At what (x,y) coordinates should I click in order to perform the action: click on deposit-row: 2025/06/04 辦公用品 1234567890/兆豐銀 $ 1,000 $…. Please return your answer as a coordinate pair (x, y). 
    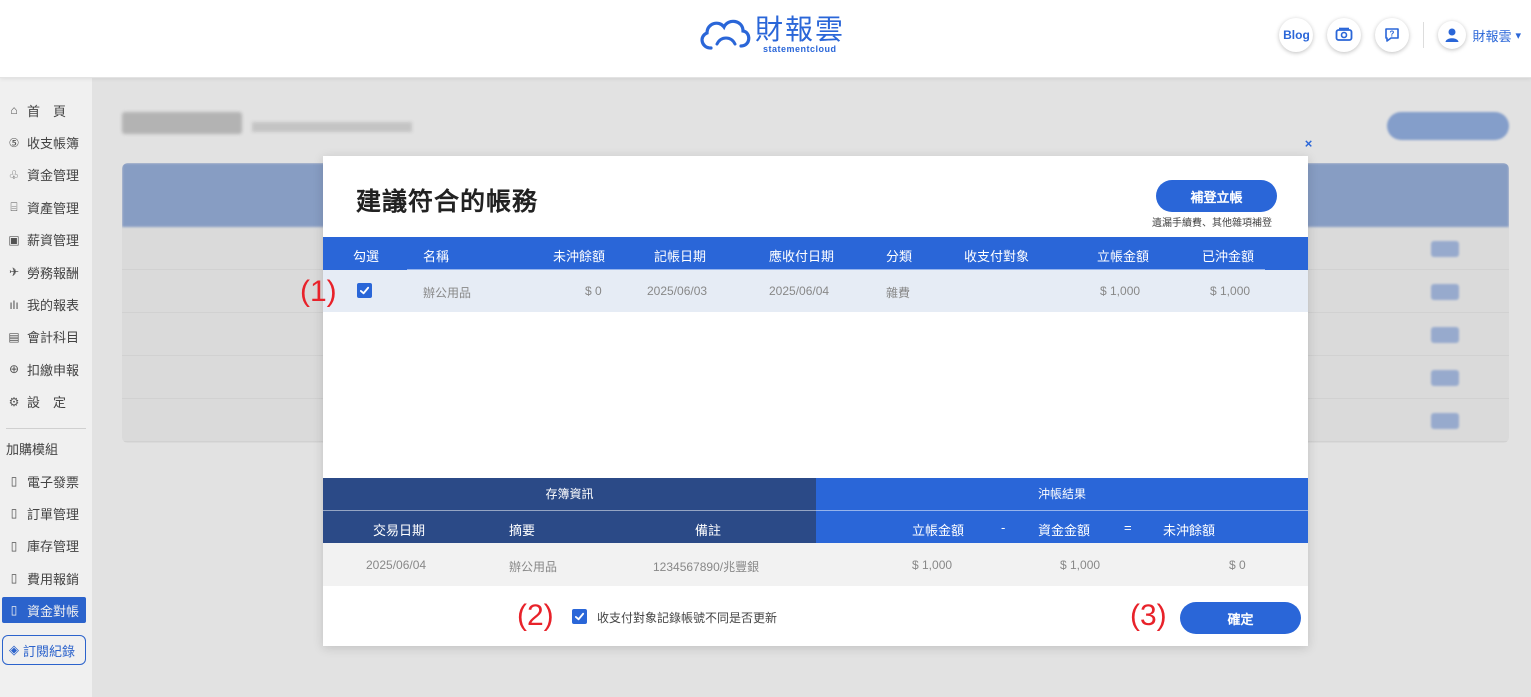
    Looking at the image, I should click on (815, 564).